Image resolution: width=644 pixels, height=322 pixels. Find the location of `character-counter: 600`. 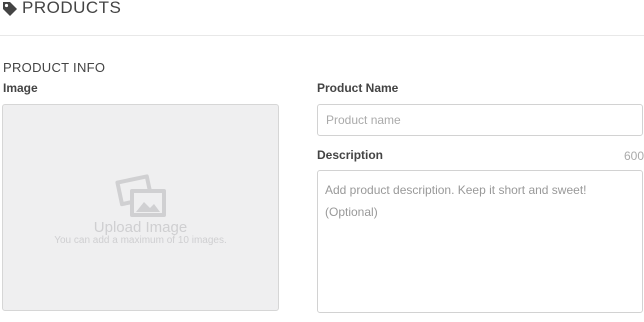

character-counter: 600 is located at coordinates (633, 156).